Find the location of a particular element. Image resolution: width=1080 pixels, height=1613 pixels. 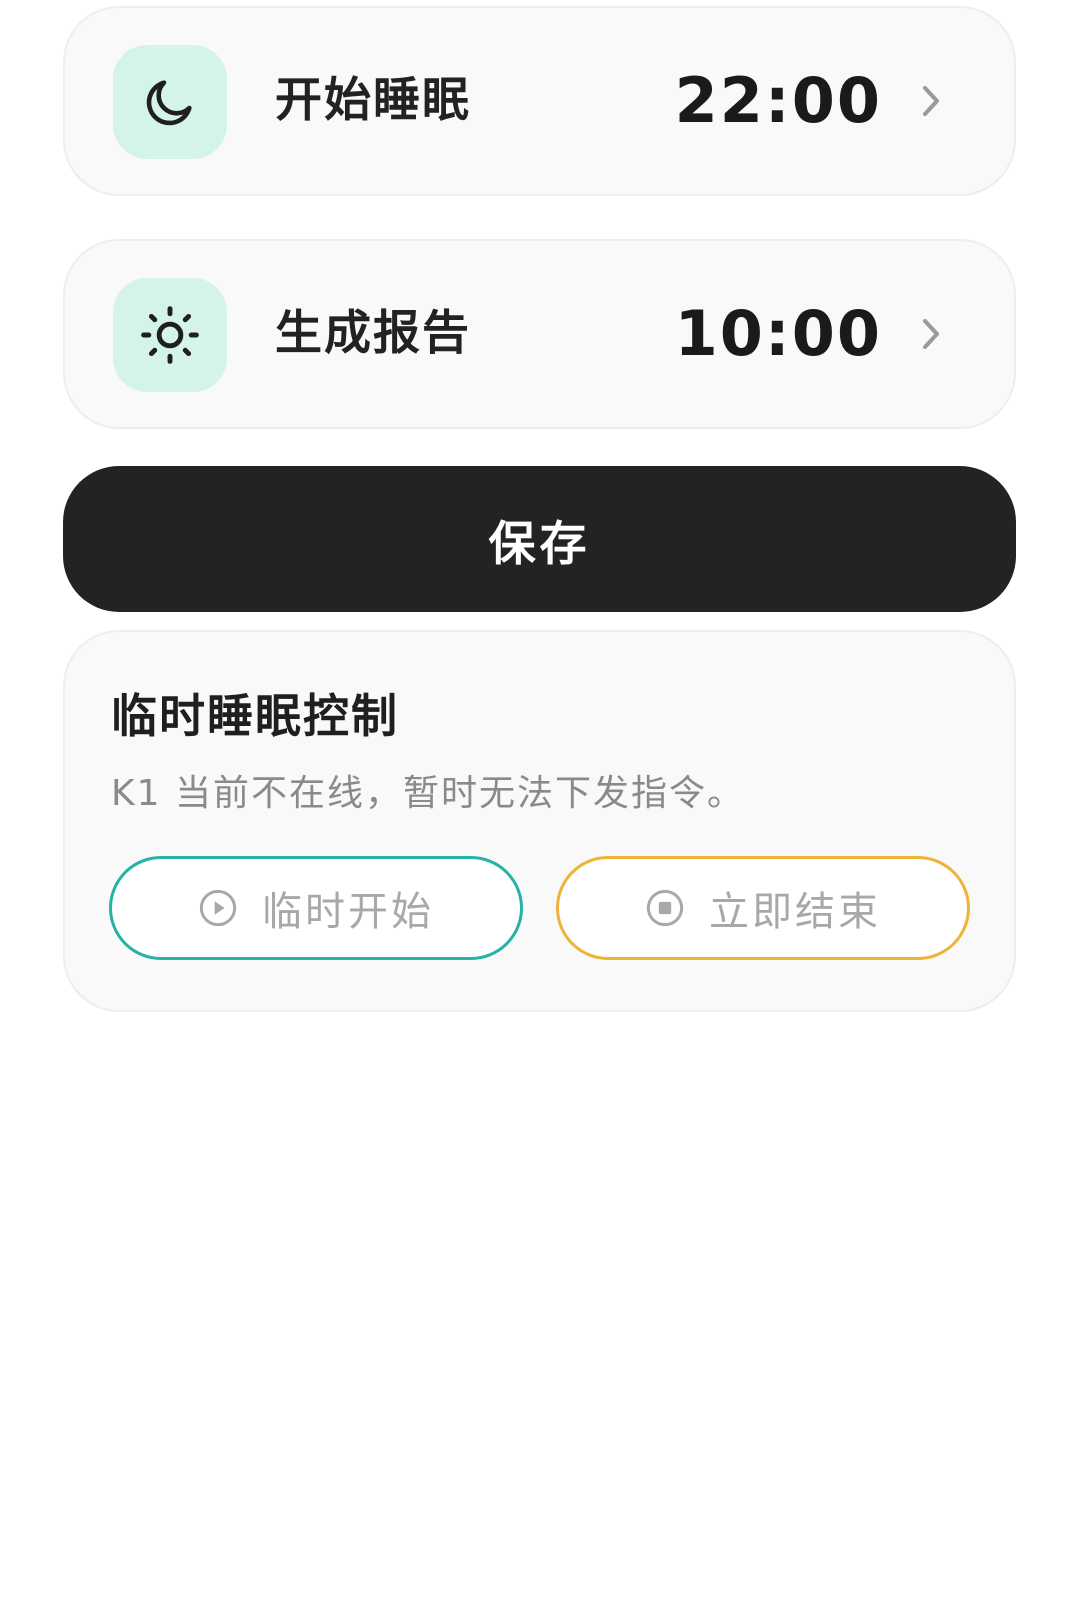

play-circle-icon is located at coordinates (218, 908).